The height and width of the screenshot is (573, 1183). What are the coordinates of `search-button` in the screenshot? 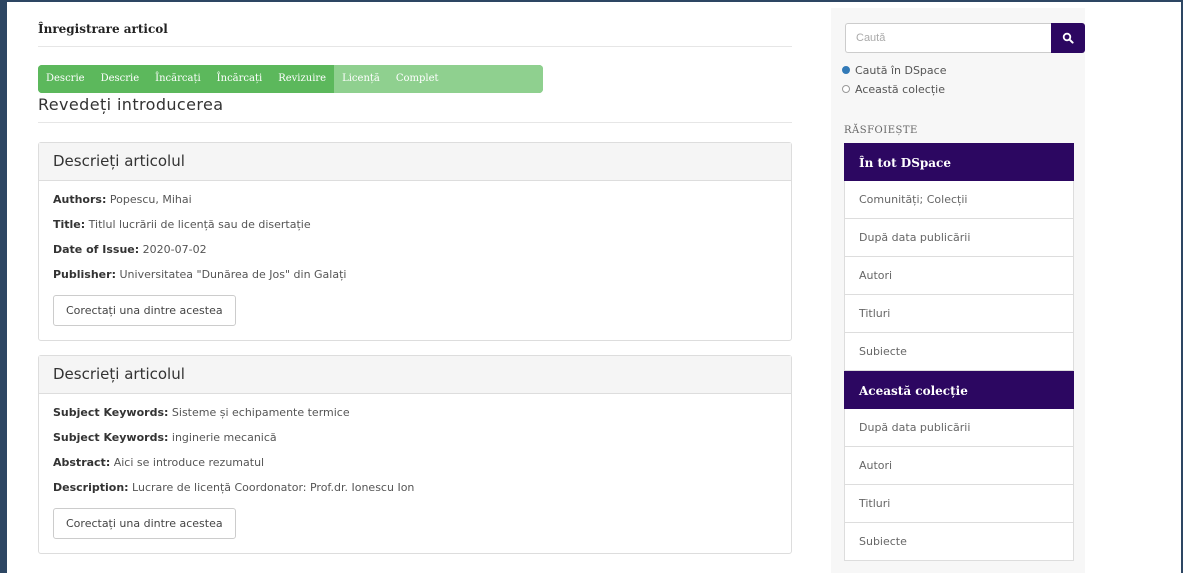 It's located at (1068, 38).